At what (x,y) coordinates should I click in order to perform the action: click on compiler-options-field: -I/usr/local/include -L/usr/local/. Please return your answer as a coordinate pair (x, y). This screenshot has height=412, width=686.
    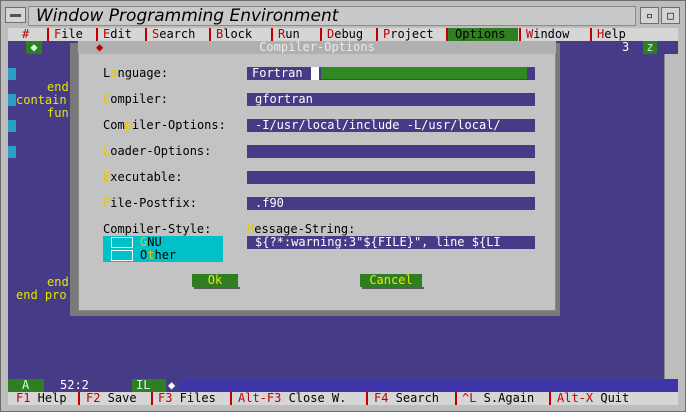
    Looking at the image, I should click on (391, 125).